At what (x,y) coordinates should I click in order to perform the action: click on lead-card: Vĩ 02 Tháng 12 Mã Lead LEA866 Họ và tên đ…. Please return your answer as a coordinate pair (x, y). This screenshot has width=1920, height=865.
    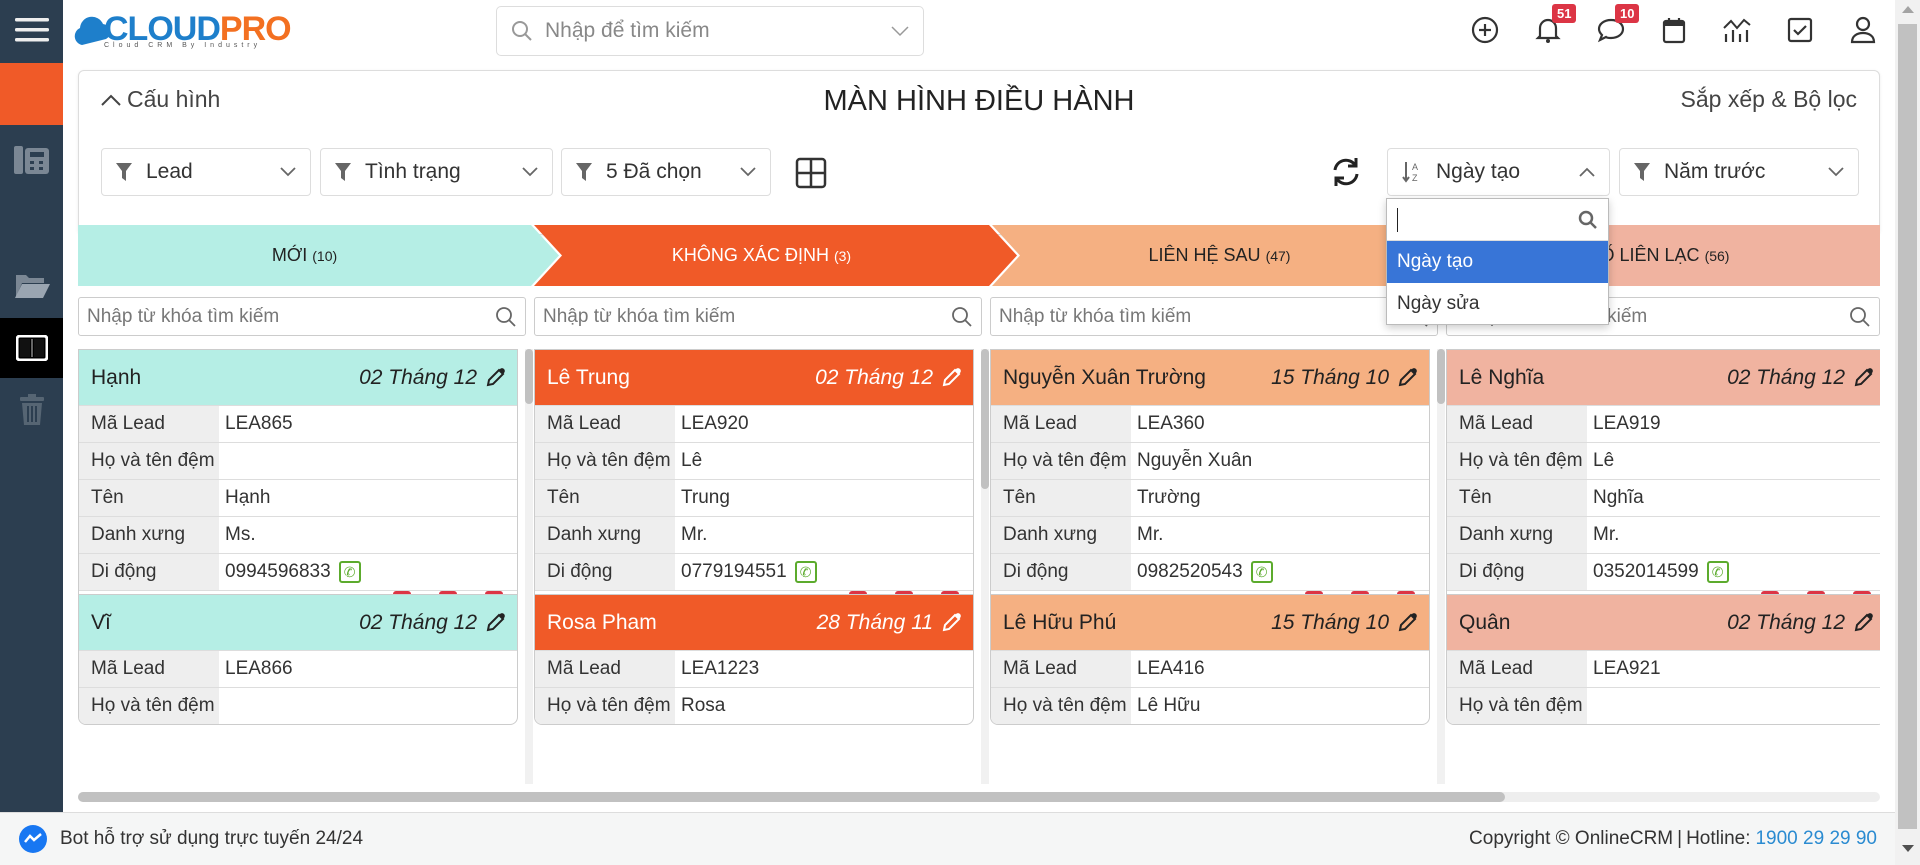
    Looking at the image, I should click on (298, 659).